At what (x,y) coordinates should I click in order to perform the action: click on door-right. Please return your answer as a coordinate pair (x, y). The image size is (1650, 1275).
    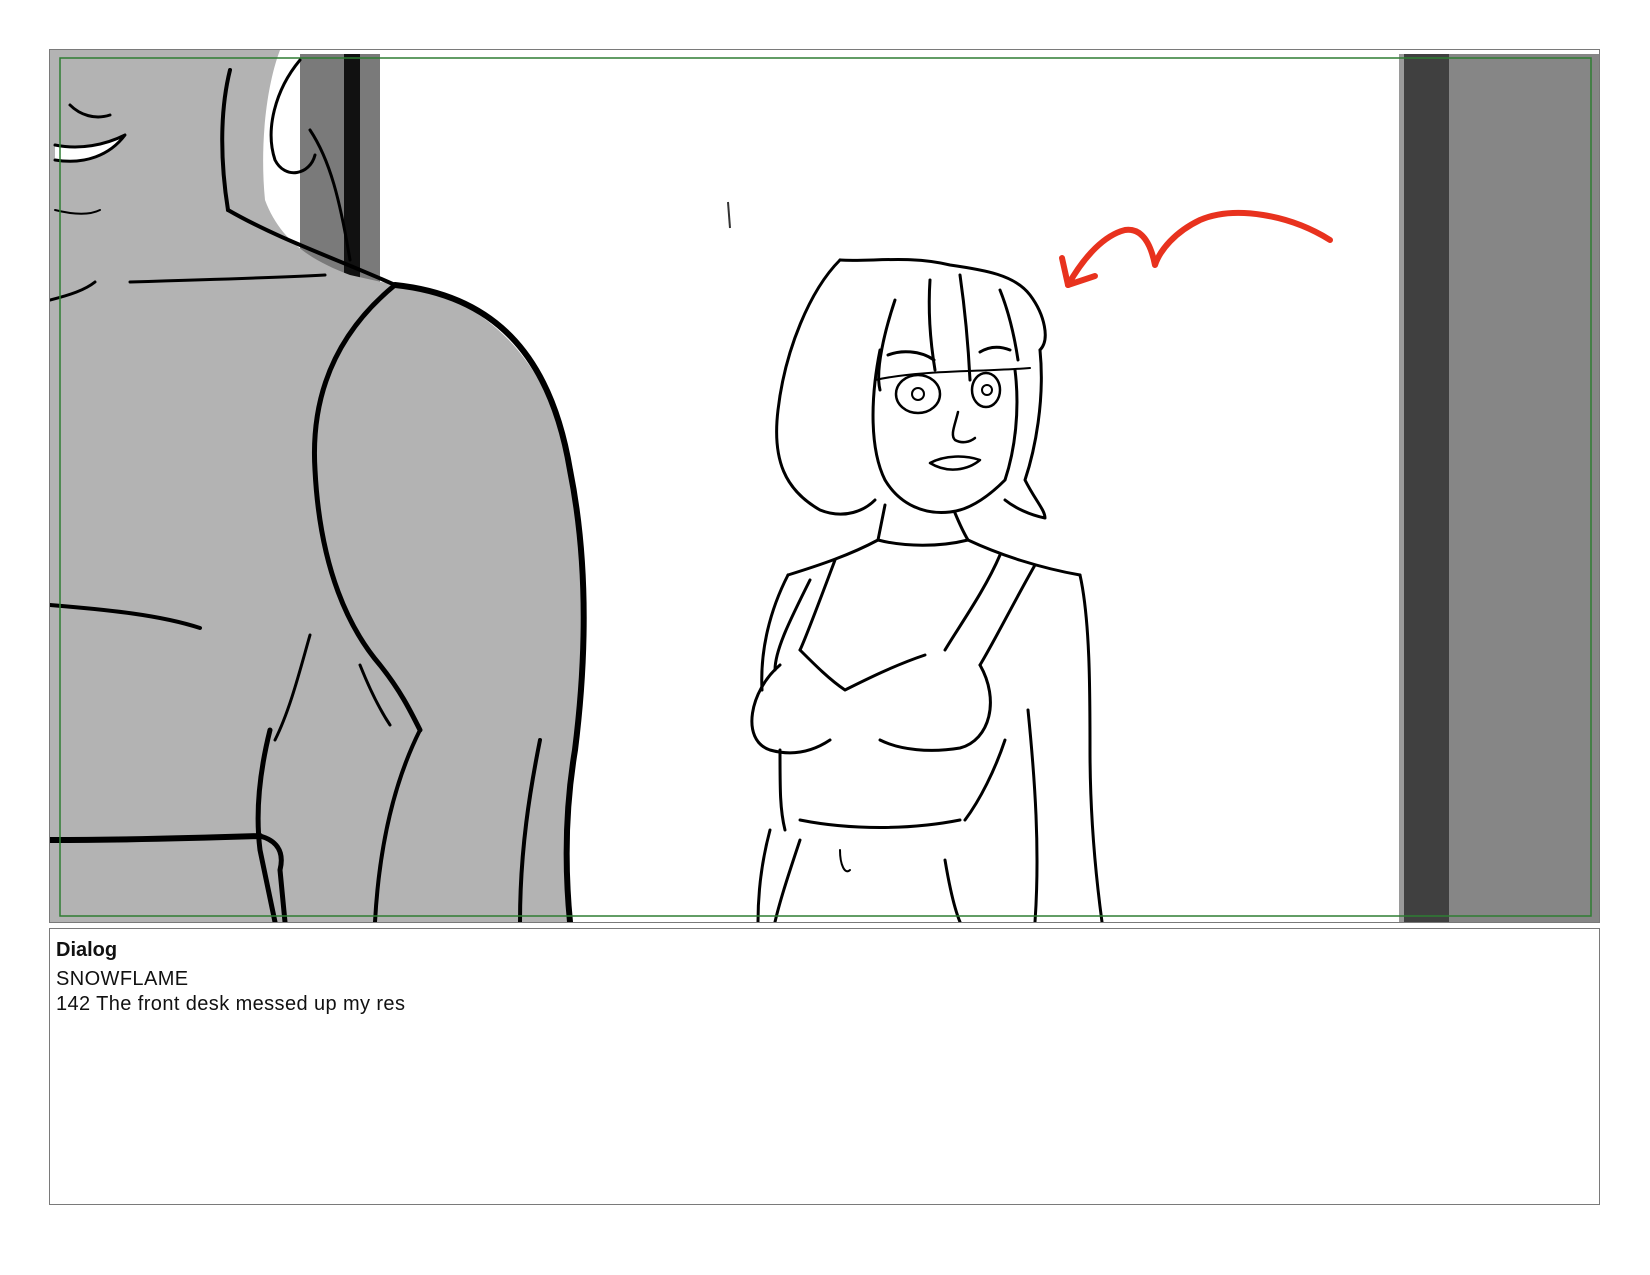
    Looking at the image, I should click on (1499, 488).